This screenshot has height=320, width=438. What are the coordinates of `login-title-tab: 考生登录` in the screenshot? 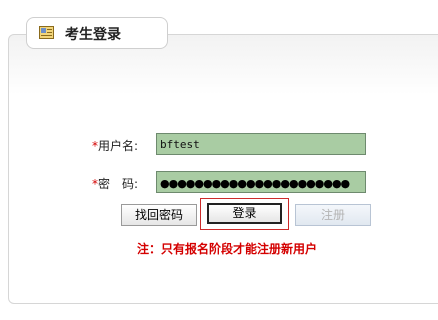 It's located at (97, 33).